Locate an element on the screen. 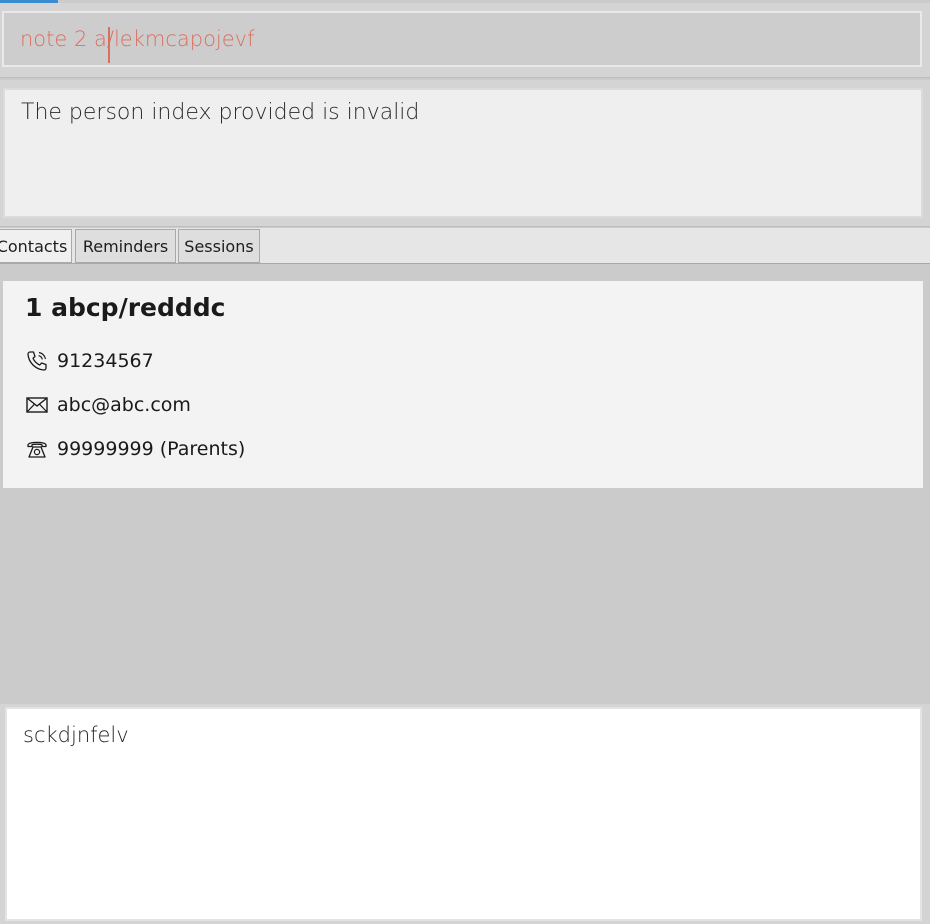 The image size is (930, 924). tab-reminders: Reminders is located at coordinates (125, 246).